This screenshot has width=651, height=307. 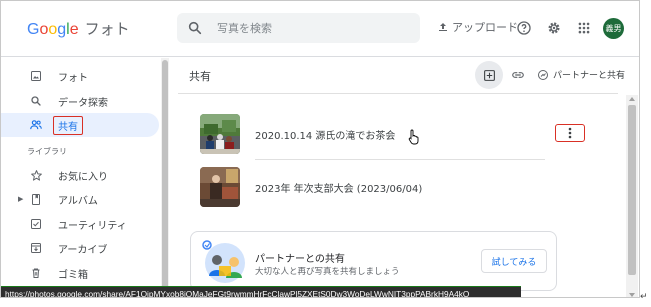 I want to click on sidebar-item-label: 共有, so click(x=68, y=125).